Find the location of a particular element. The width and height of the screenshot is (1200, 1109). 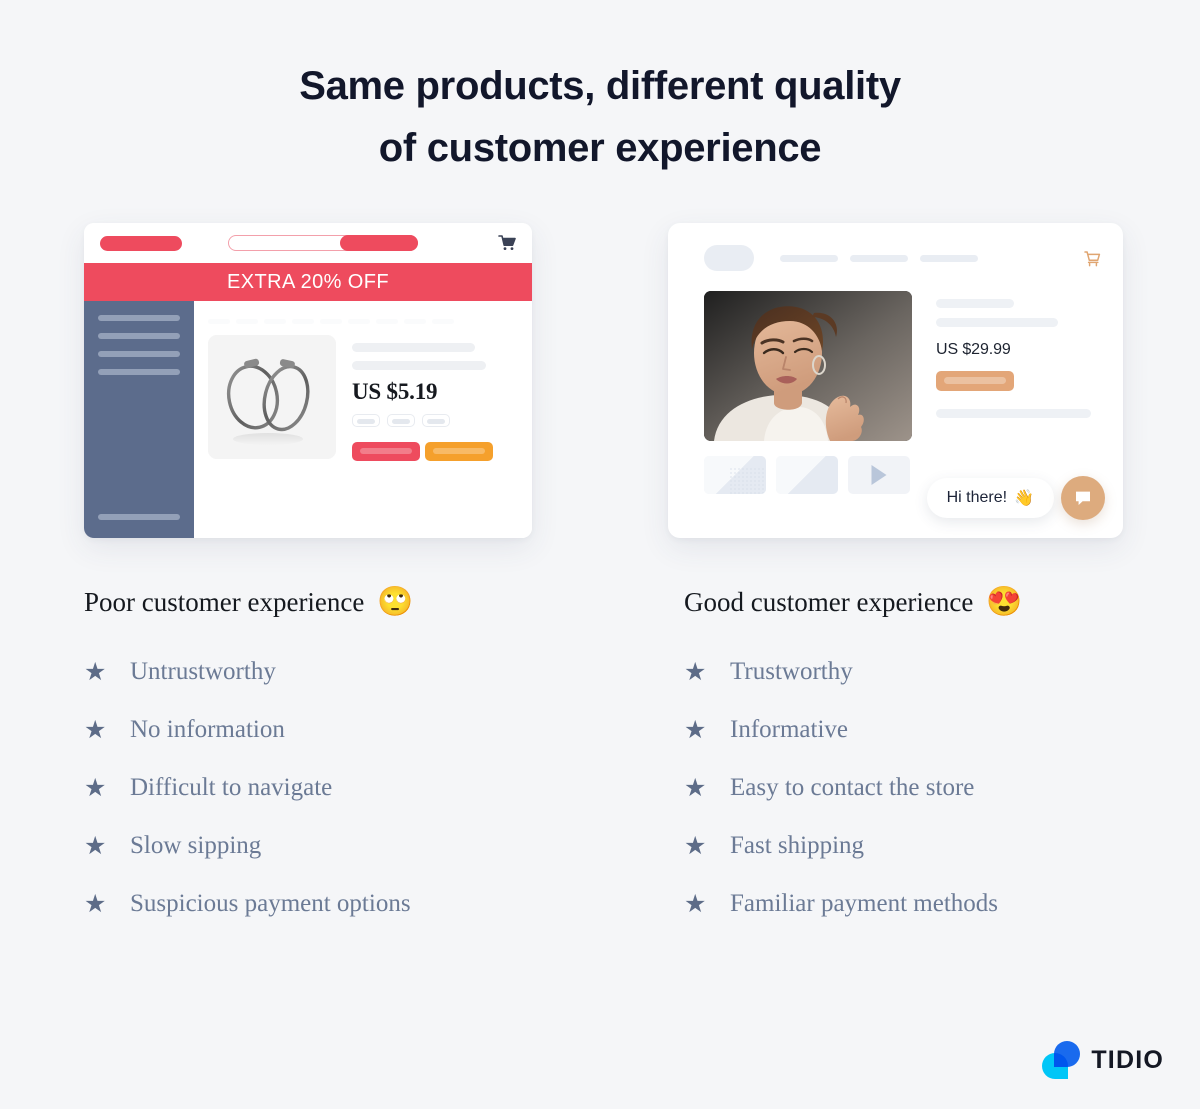

product-price: US $29.99 is located at coordinates (973, 349).